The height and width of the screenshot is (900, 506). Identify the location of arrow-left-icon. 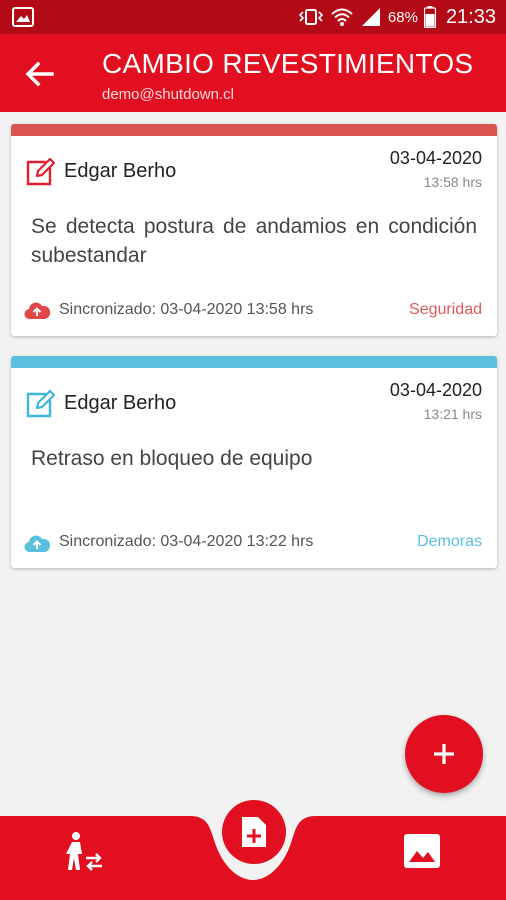
(40, 74).